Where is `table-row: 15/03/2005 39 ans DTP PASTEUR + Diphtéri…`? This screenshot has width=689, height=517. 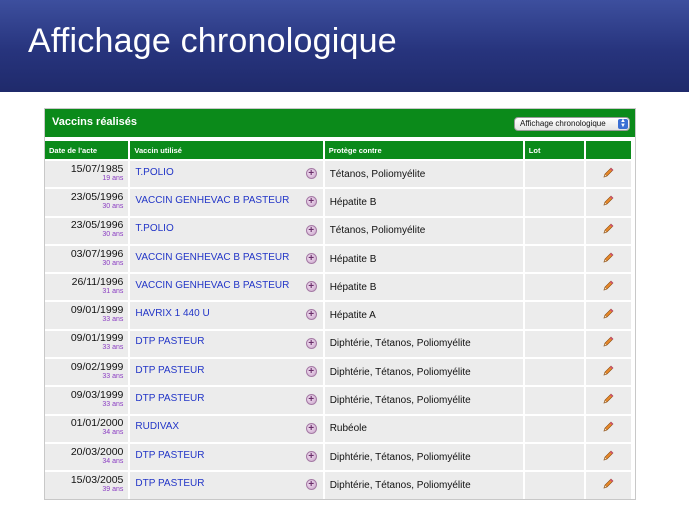 table-row: 15/03/2005 39 ans DTP PASTEUR + Diphtéri… is located at coordinates (338, 485).